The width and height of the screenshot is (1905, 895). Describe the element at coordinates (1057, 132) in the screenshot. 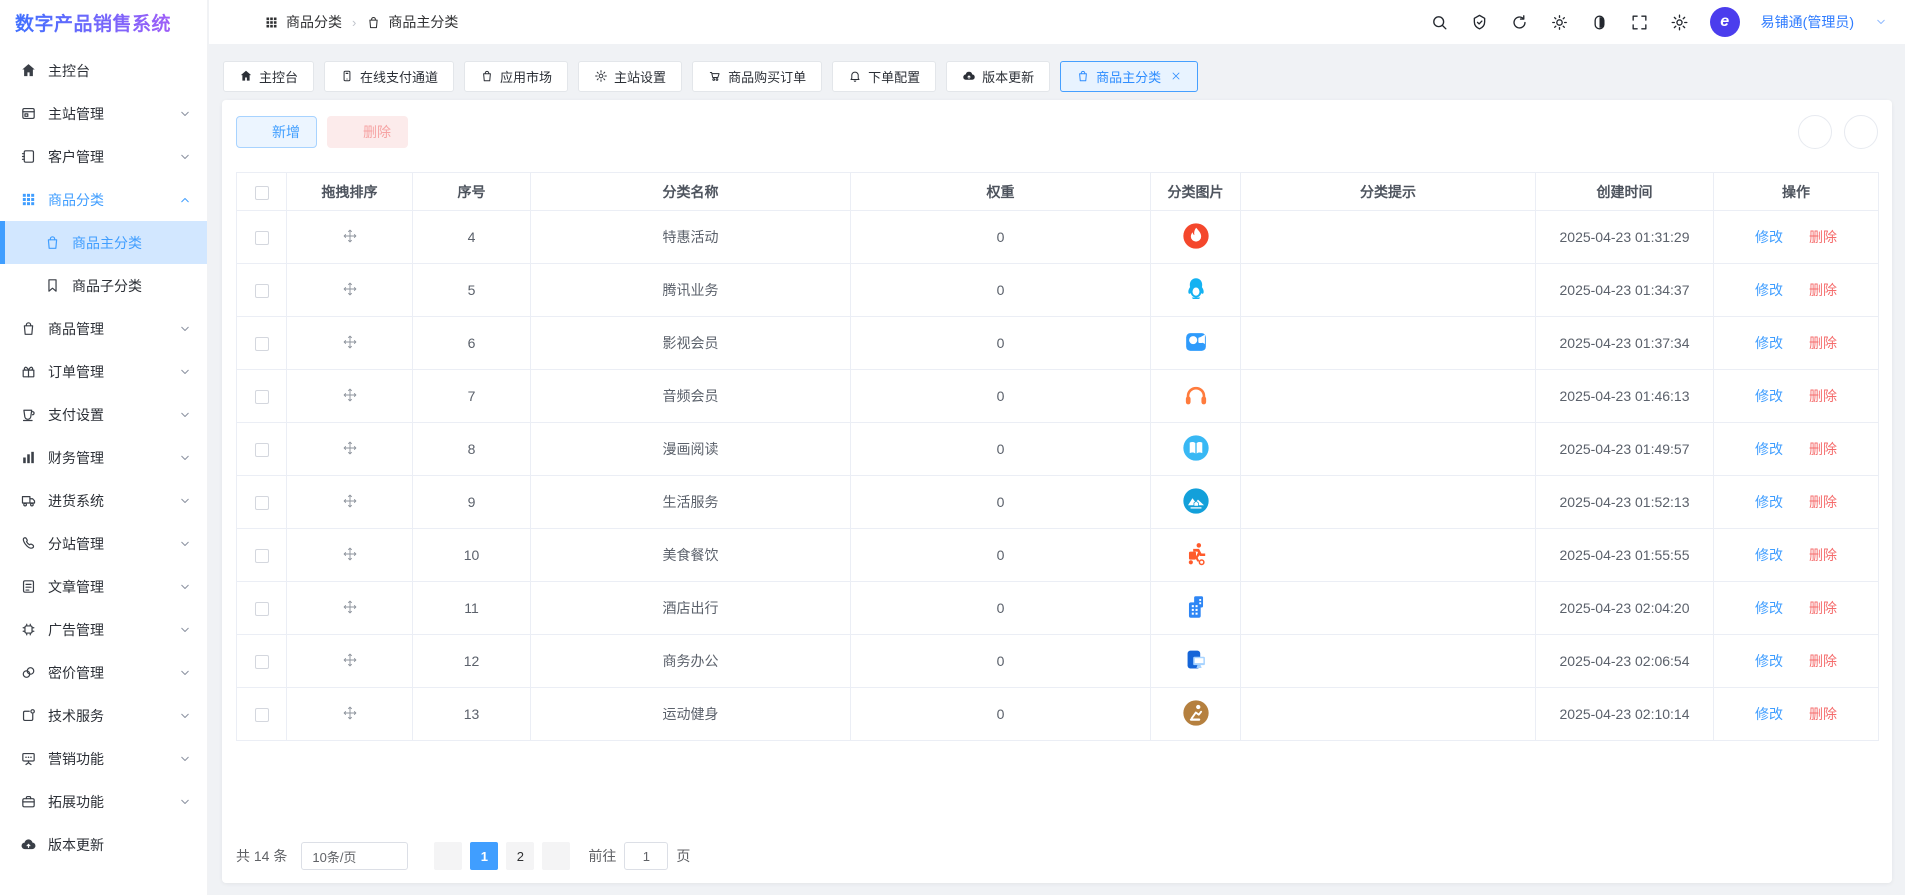

I see `toolbar: 新增 删除` at that location.